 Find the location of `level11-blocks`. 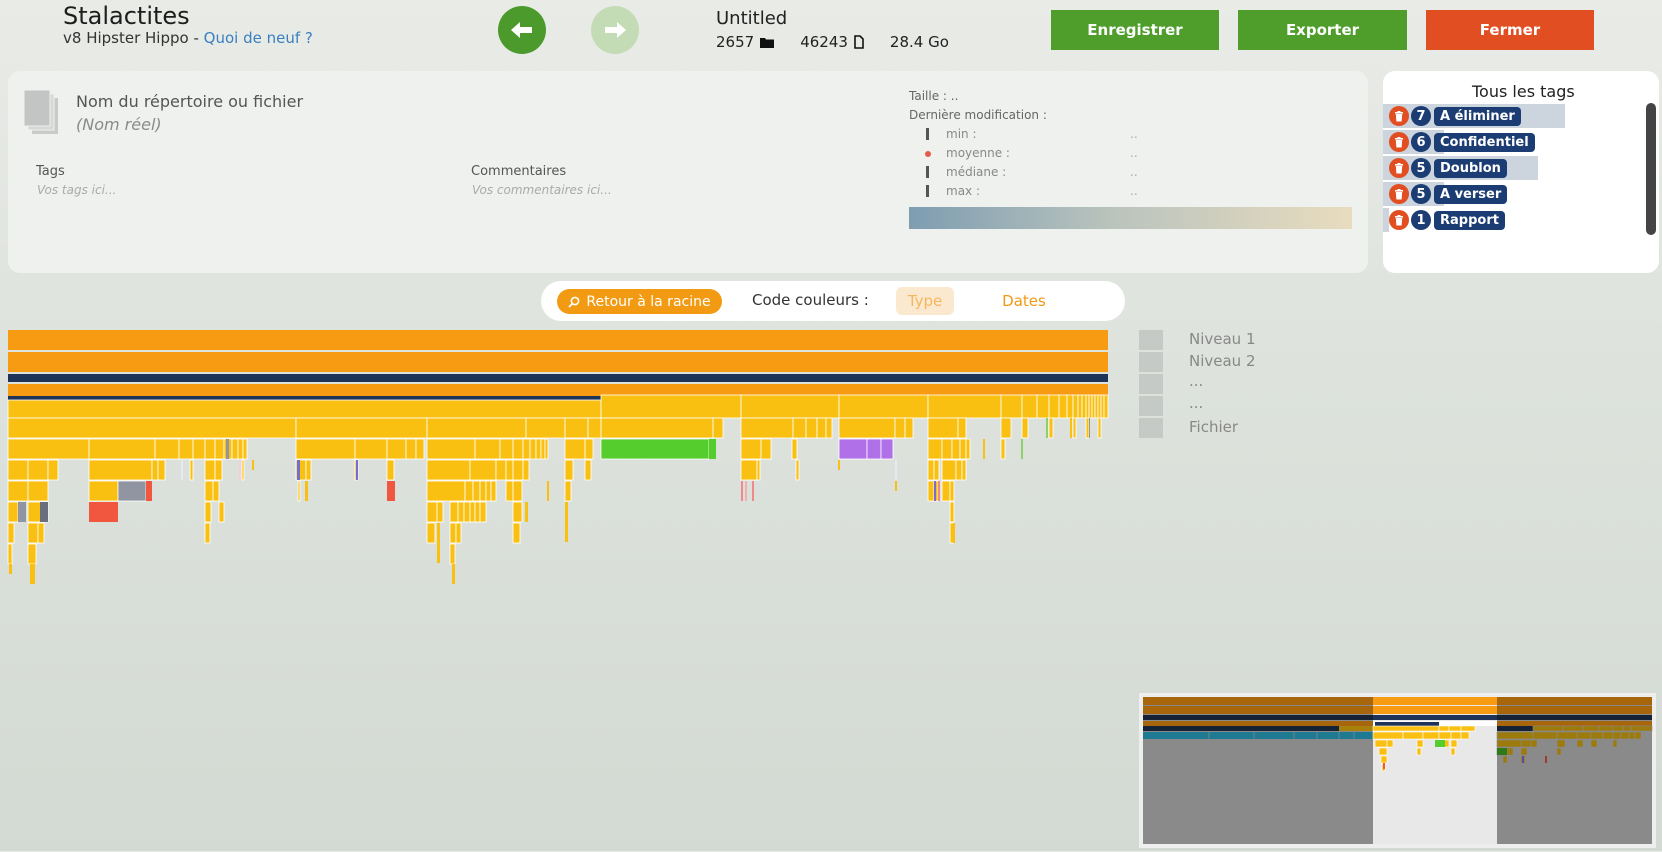

level11-blocks is located at coordinates (481, 533).